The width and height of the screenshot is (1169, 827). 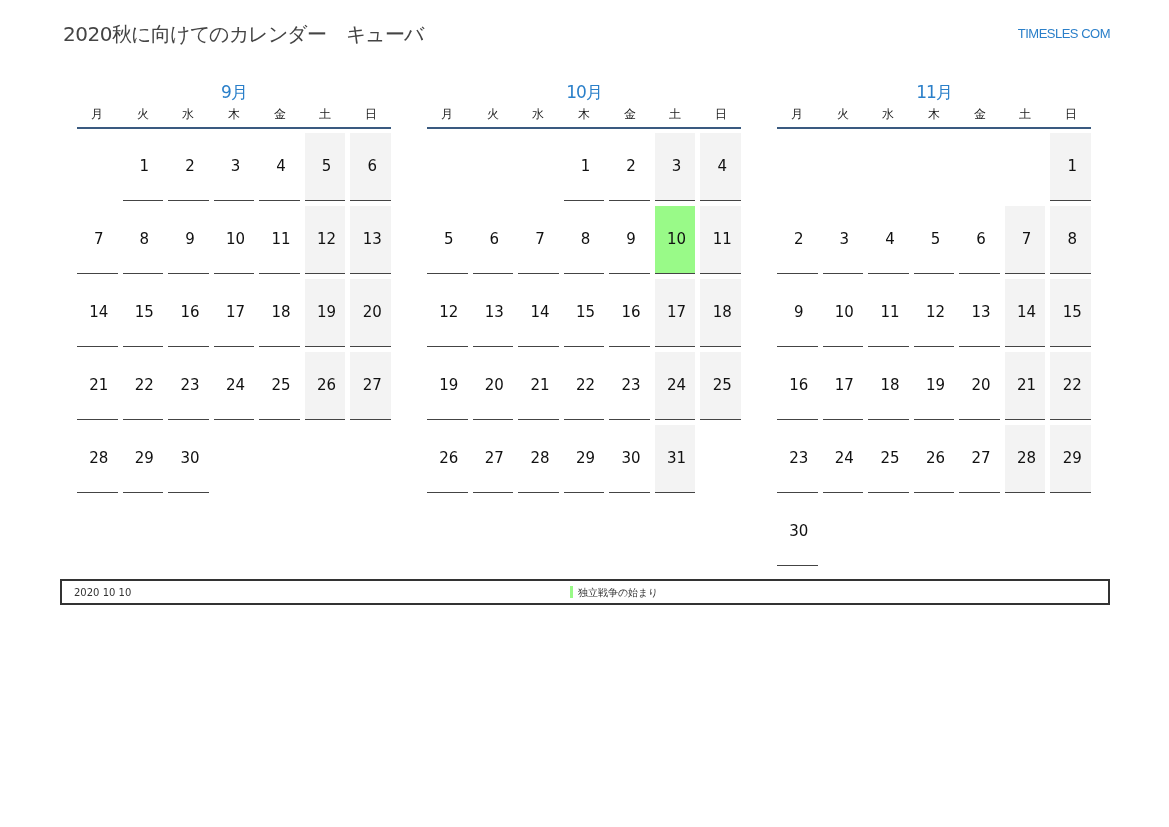 I want to click on day-cell: 24, so click(x=675, y=386).